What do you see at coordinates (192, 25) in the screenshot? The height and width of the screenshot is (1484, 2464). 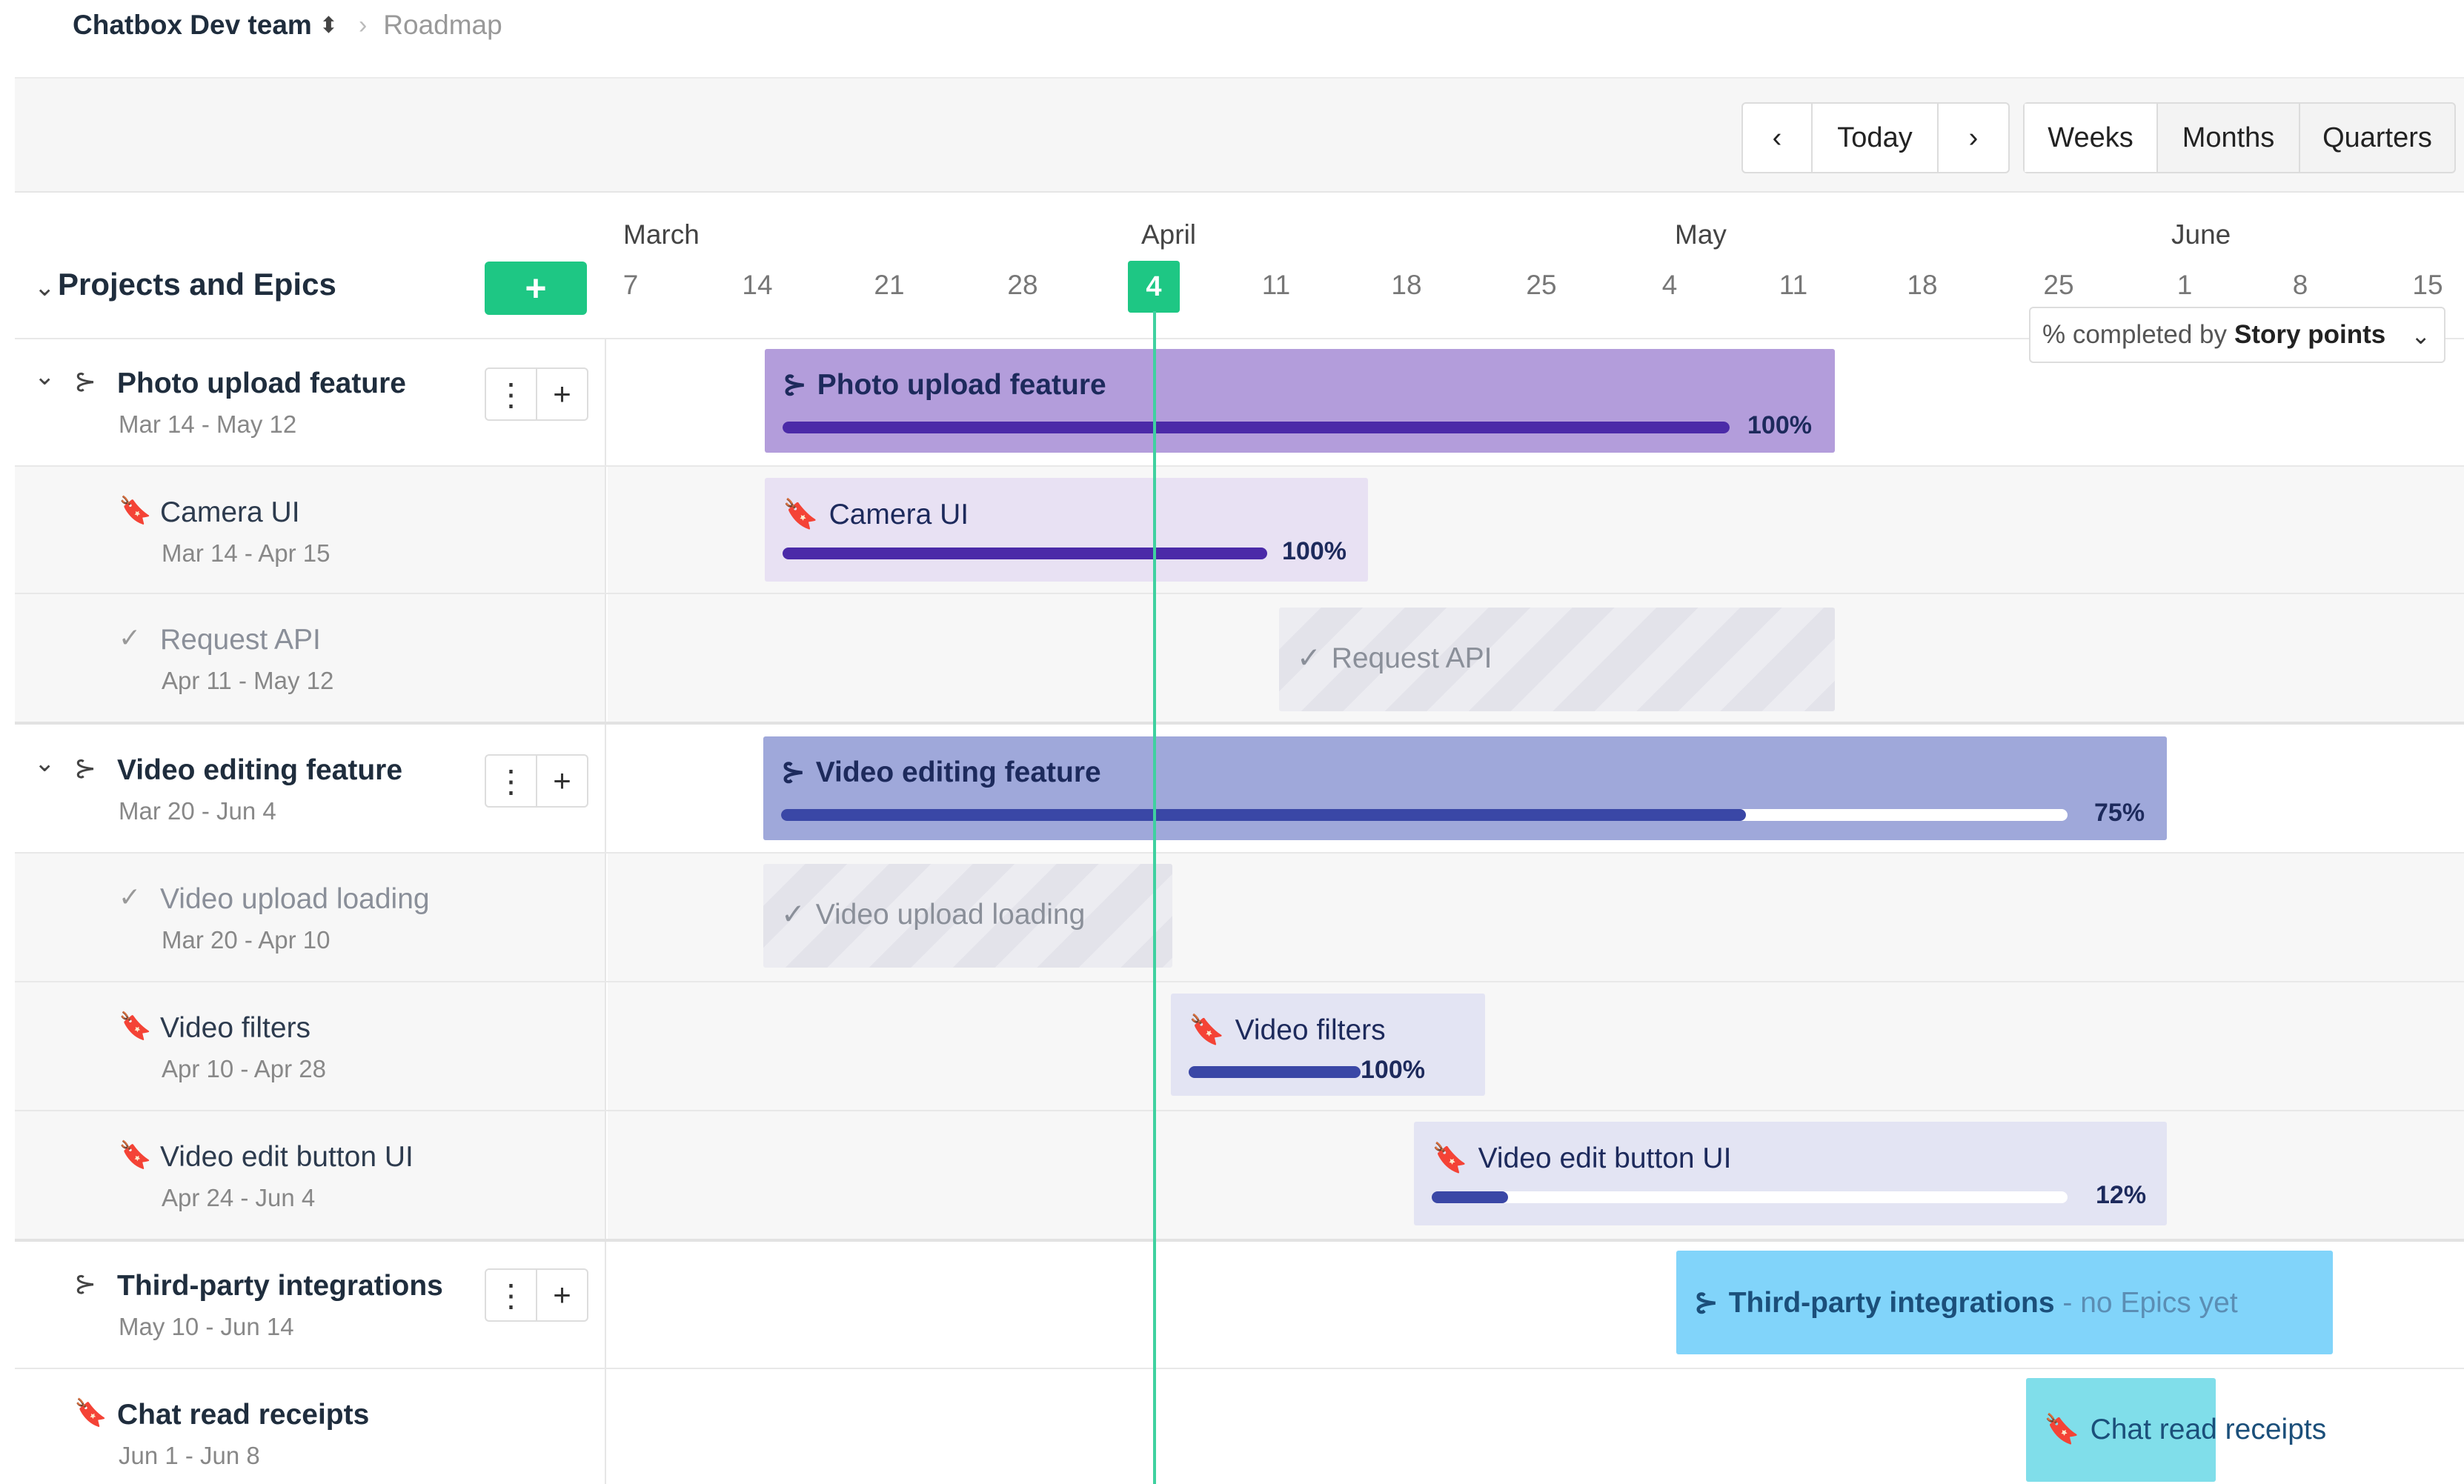 I see `team-selector: Chatbox Dev team` at bounding box center [192, 25].